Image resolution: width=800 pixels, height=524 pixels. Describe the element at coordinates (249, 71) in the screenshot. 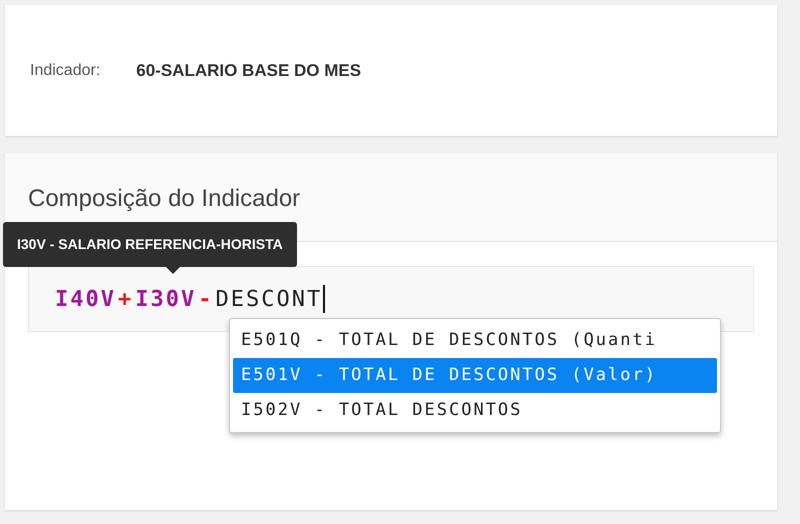

I see `indicator-value: 60-SALARIO BASE DO MES` at that location.